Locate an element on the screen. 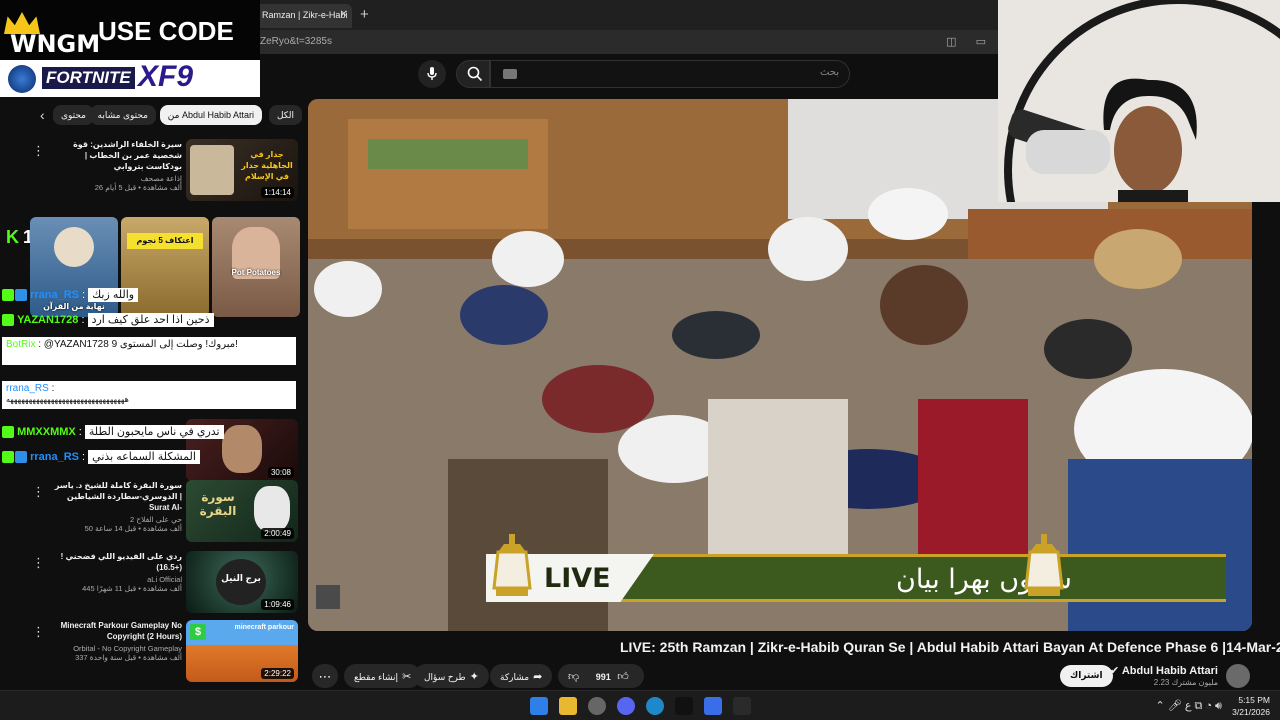 The height and width of the screenshot is (720, 1280). subscribe-button: اشتراك is located at coordinates (1086, 676).